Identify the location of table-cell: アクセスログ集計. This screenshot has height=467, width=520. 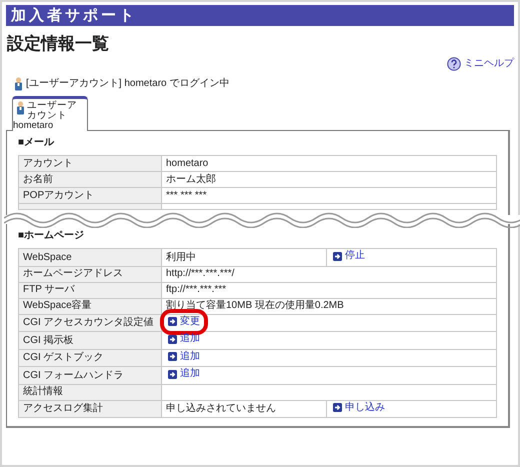
(90, 409).